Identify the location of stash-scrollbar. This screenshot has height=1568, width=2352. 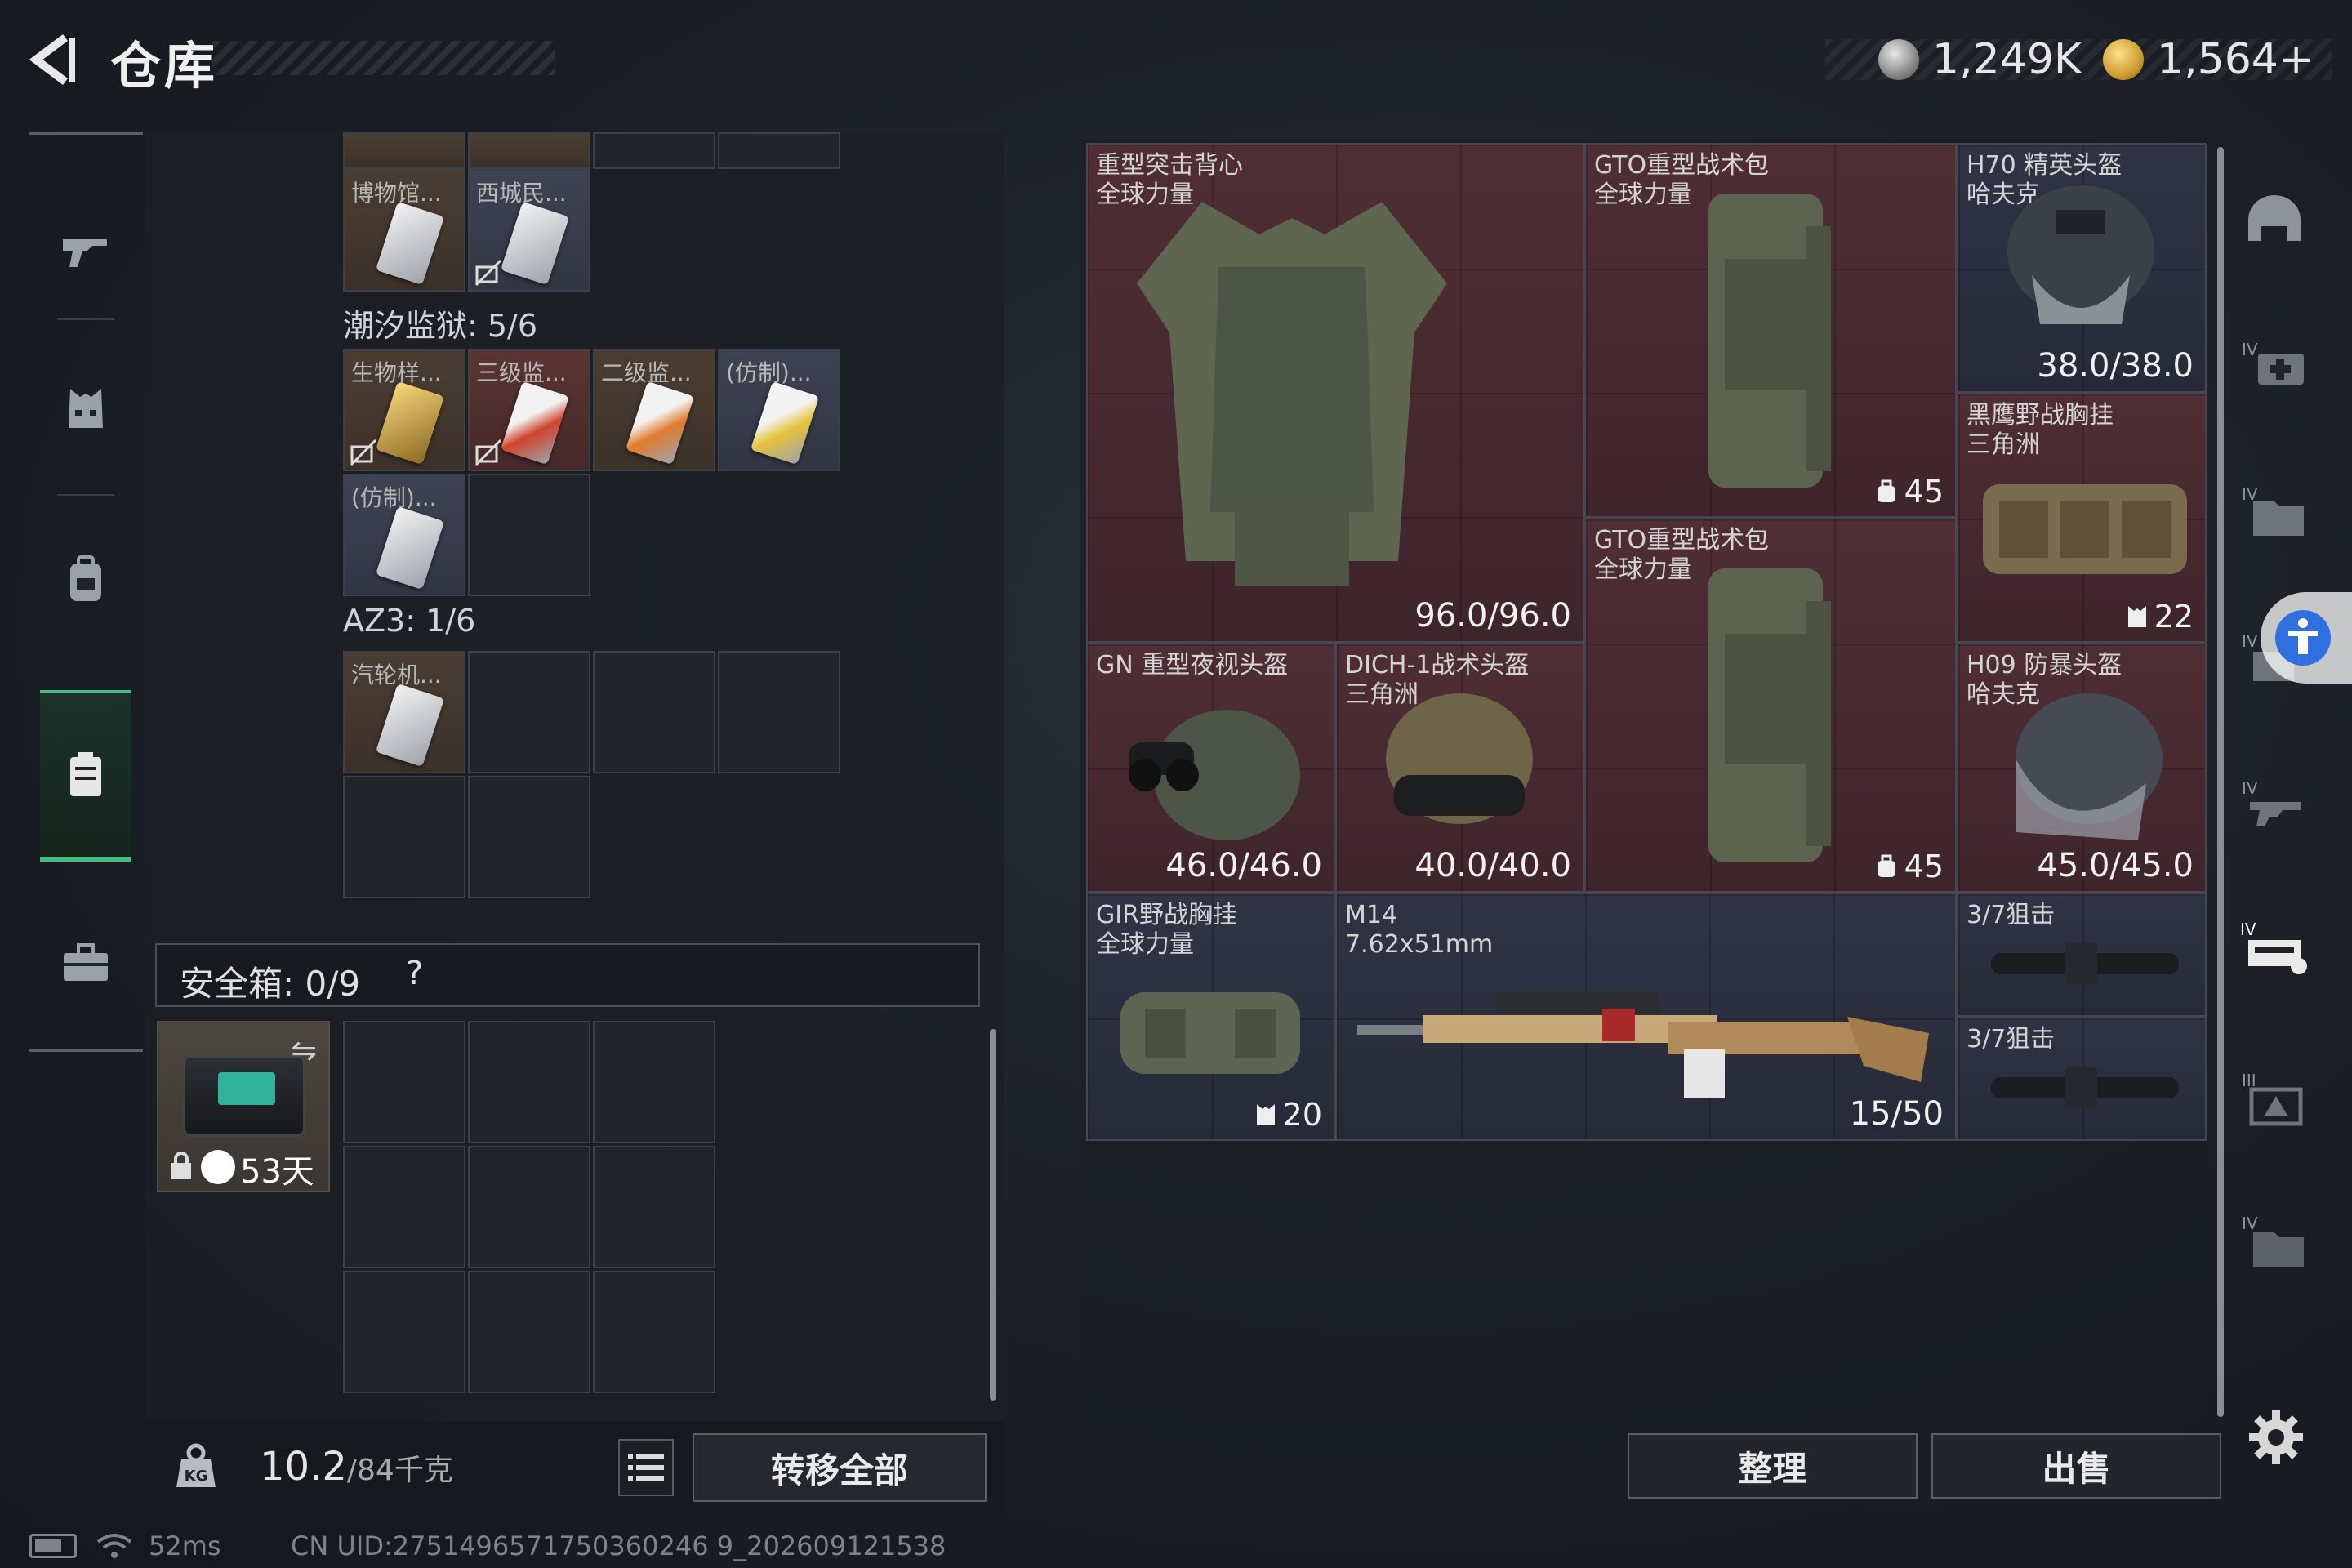
(993, 1215).